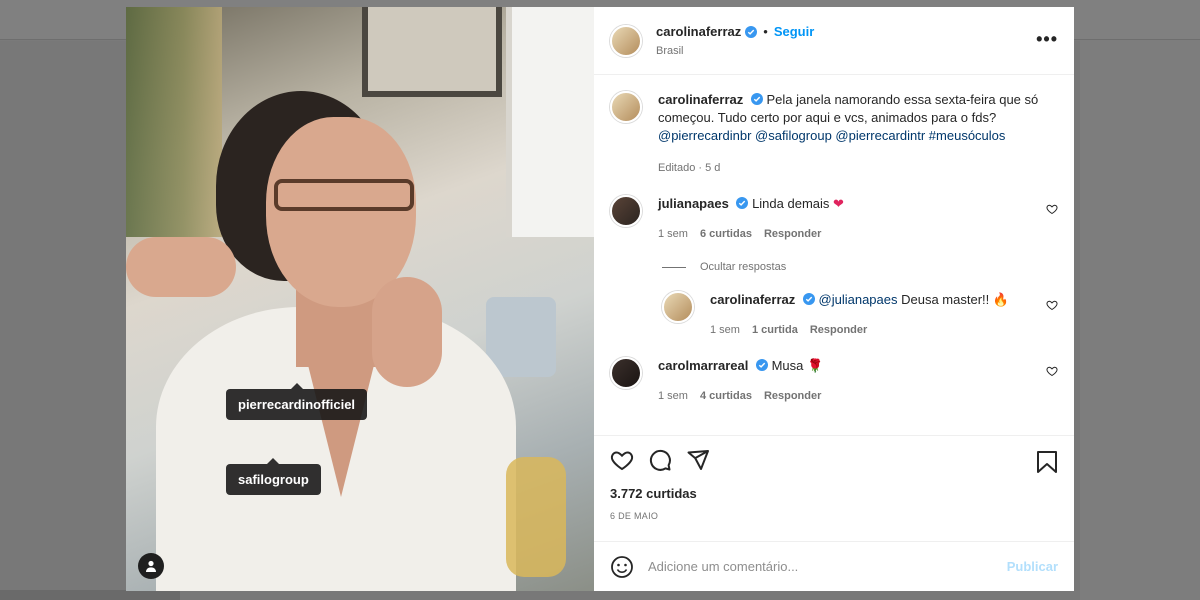 Image resolution: width=1200 pixels, height=600 pixels. What do you see at coordinates (834, 493) in the screenshot?
I see `likes-count: 3.772 curtidas` at bounding box center [834, 493].